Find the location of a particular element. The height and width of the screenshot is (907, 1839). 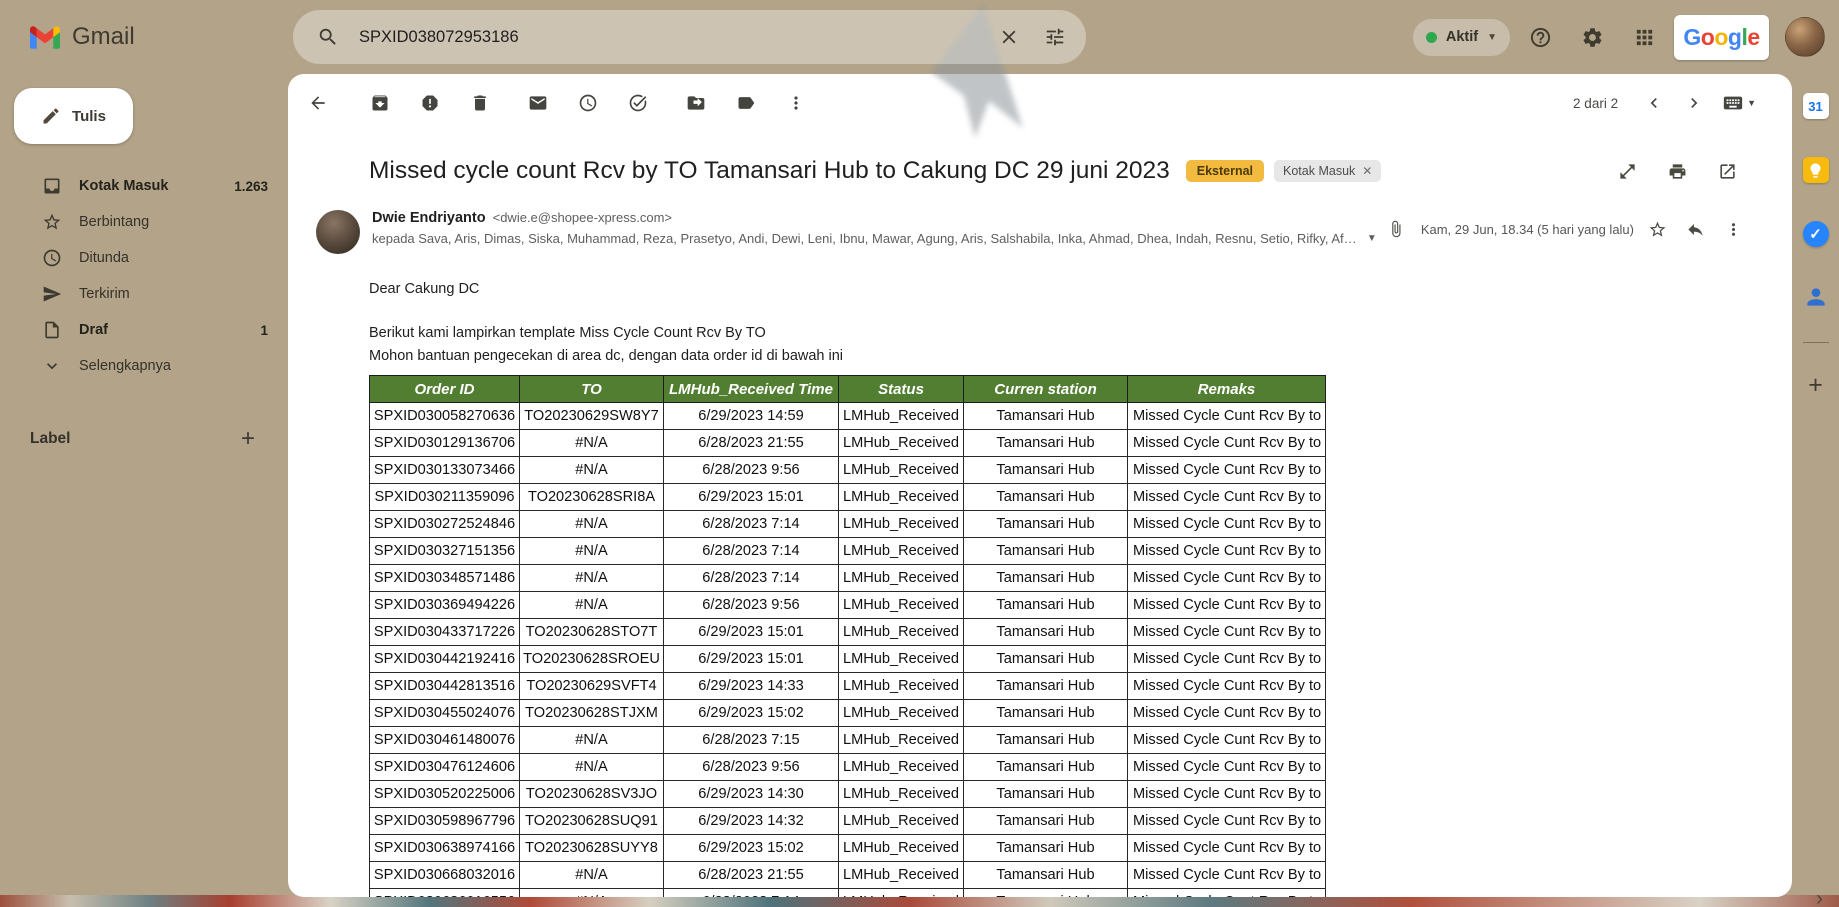

sidebar-item-more: Selengkapnya is located at coordinates (144, 366).